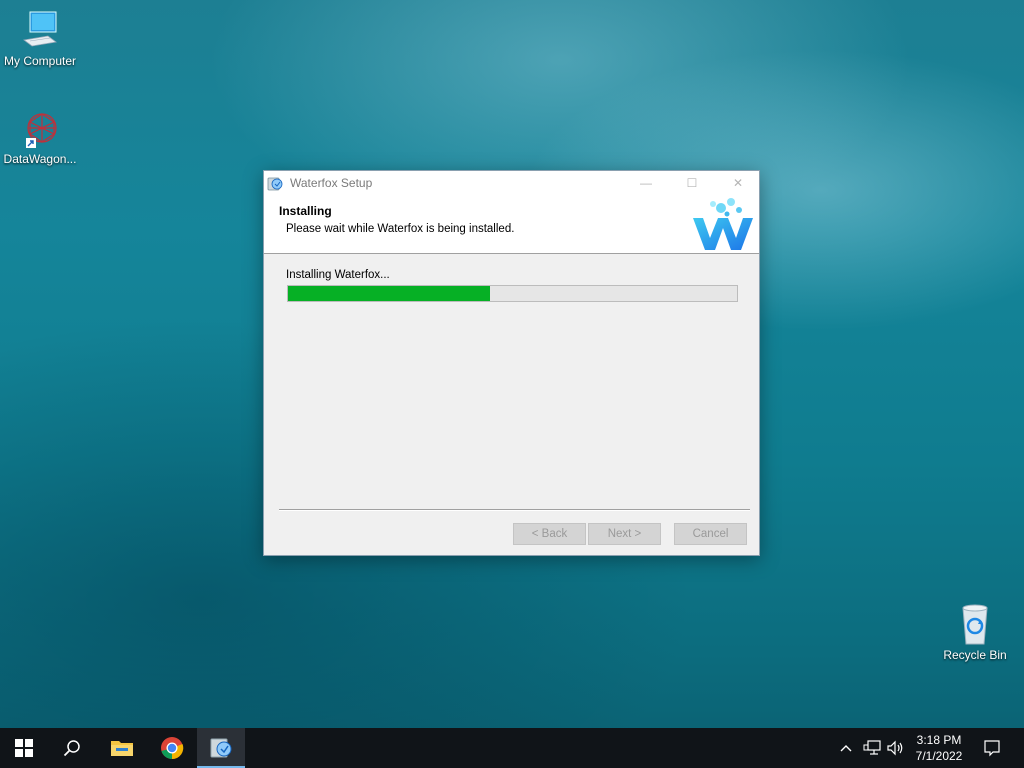  What do you see at coordinates (40, 30) in the screenshot?
I see `computer-icon` at bounding box center [40, 30].